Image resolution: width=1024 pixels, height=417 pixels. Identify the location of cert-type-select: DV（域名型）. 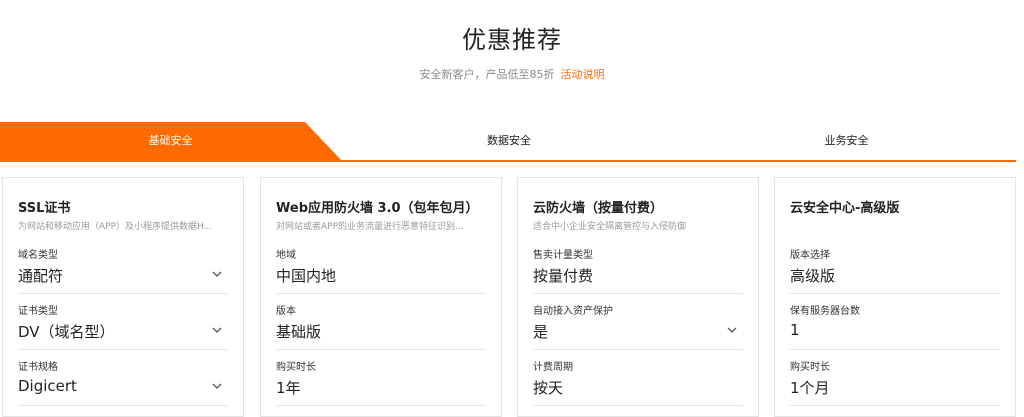
(123, 334).